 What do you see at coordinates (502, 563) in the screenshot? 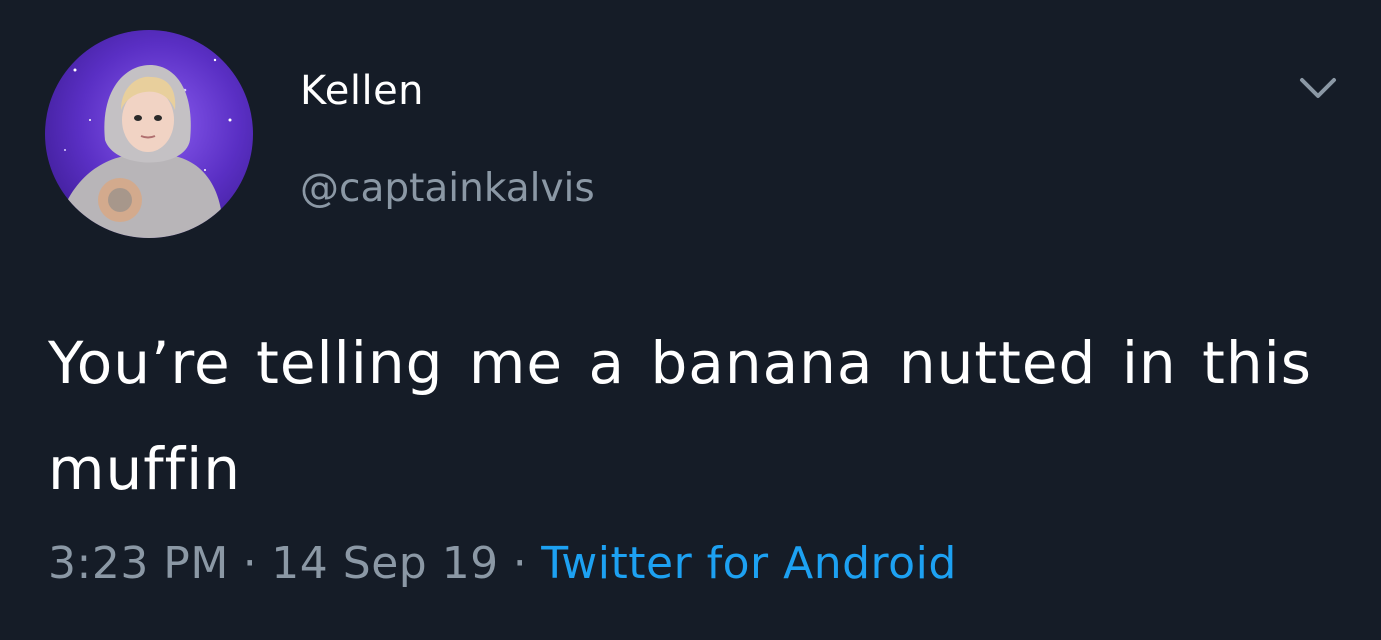
I see `tweet-metadata: 3:23 PM · 14 Sep 19 · Twitter for Android` at bounding box center [502, 563].